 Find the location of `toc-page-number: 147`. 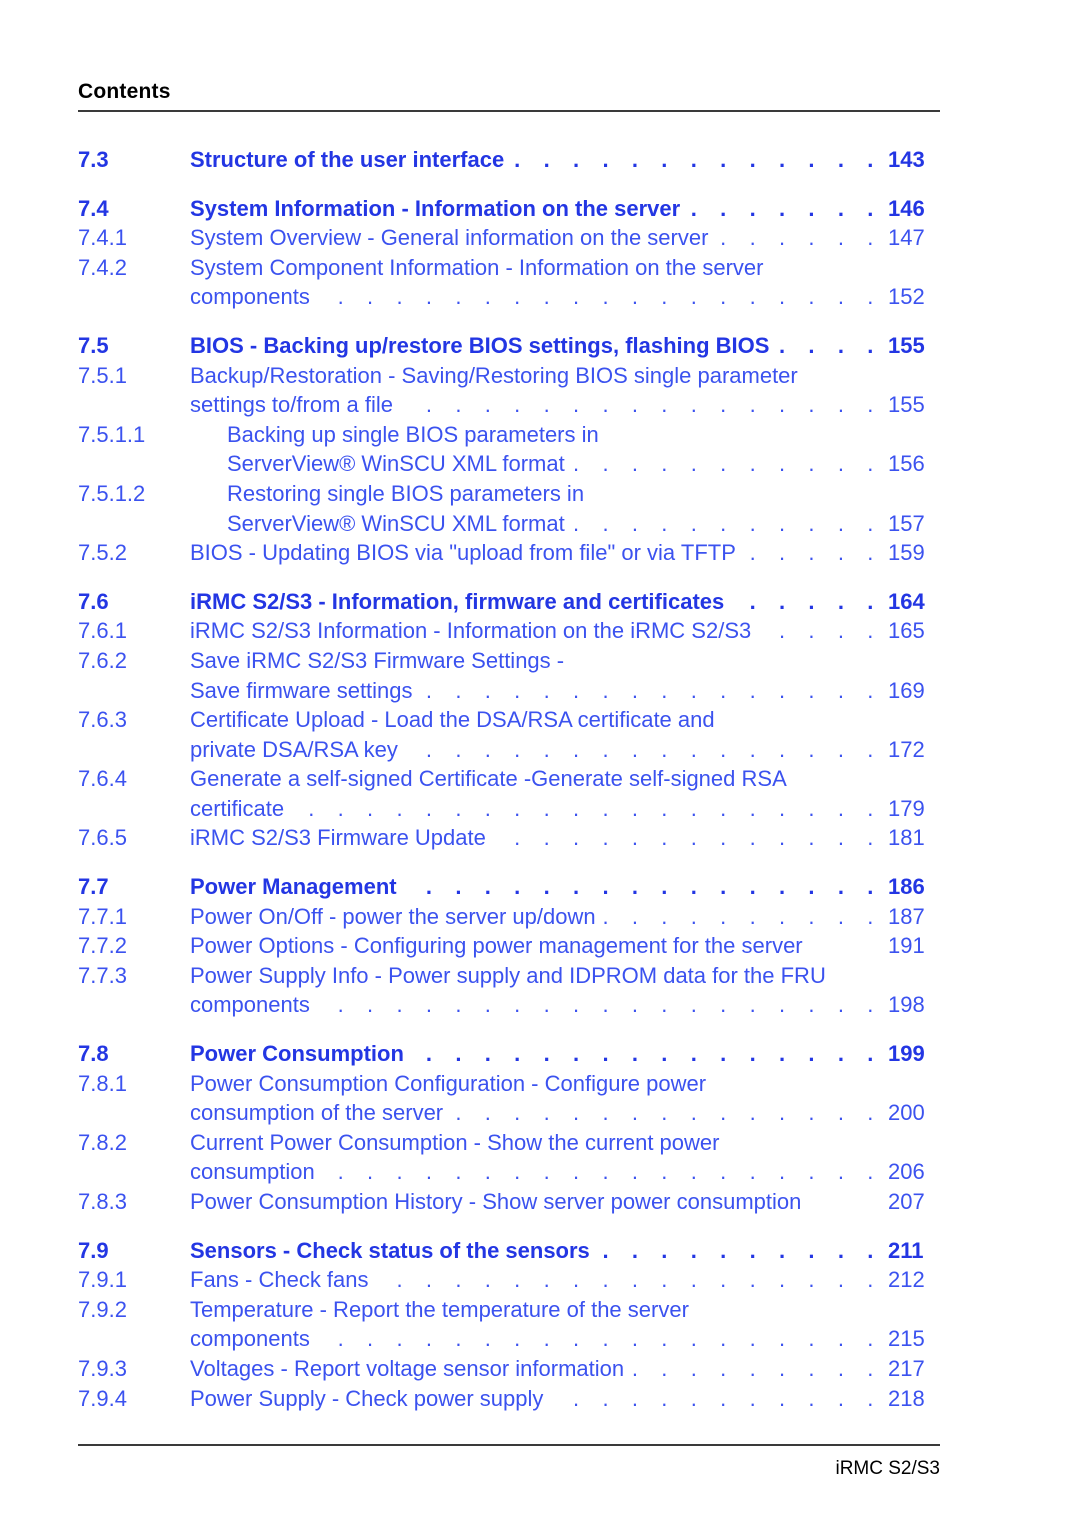

toc-page-number: 147 is located at coordinates (906, 238).